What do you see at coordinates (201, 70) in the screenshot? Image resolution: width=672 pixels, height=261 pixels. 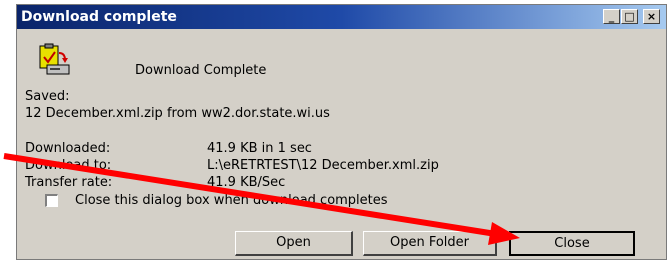 I see `download-complete-message: Download Complete` at bounding box center [201, 70].